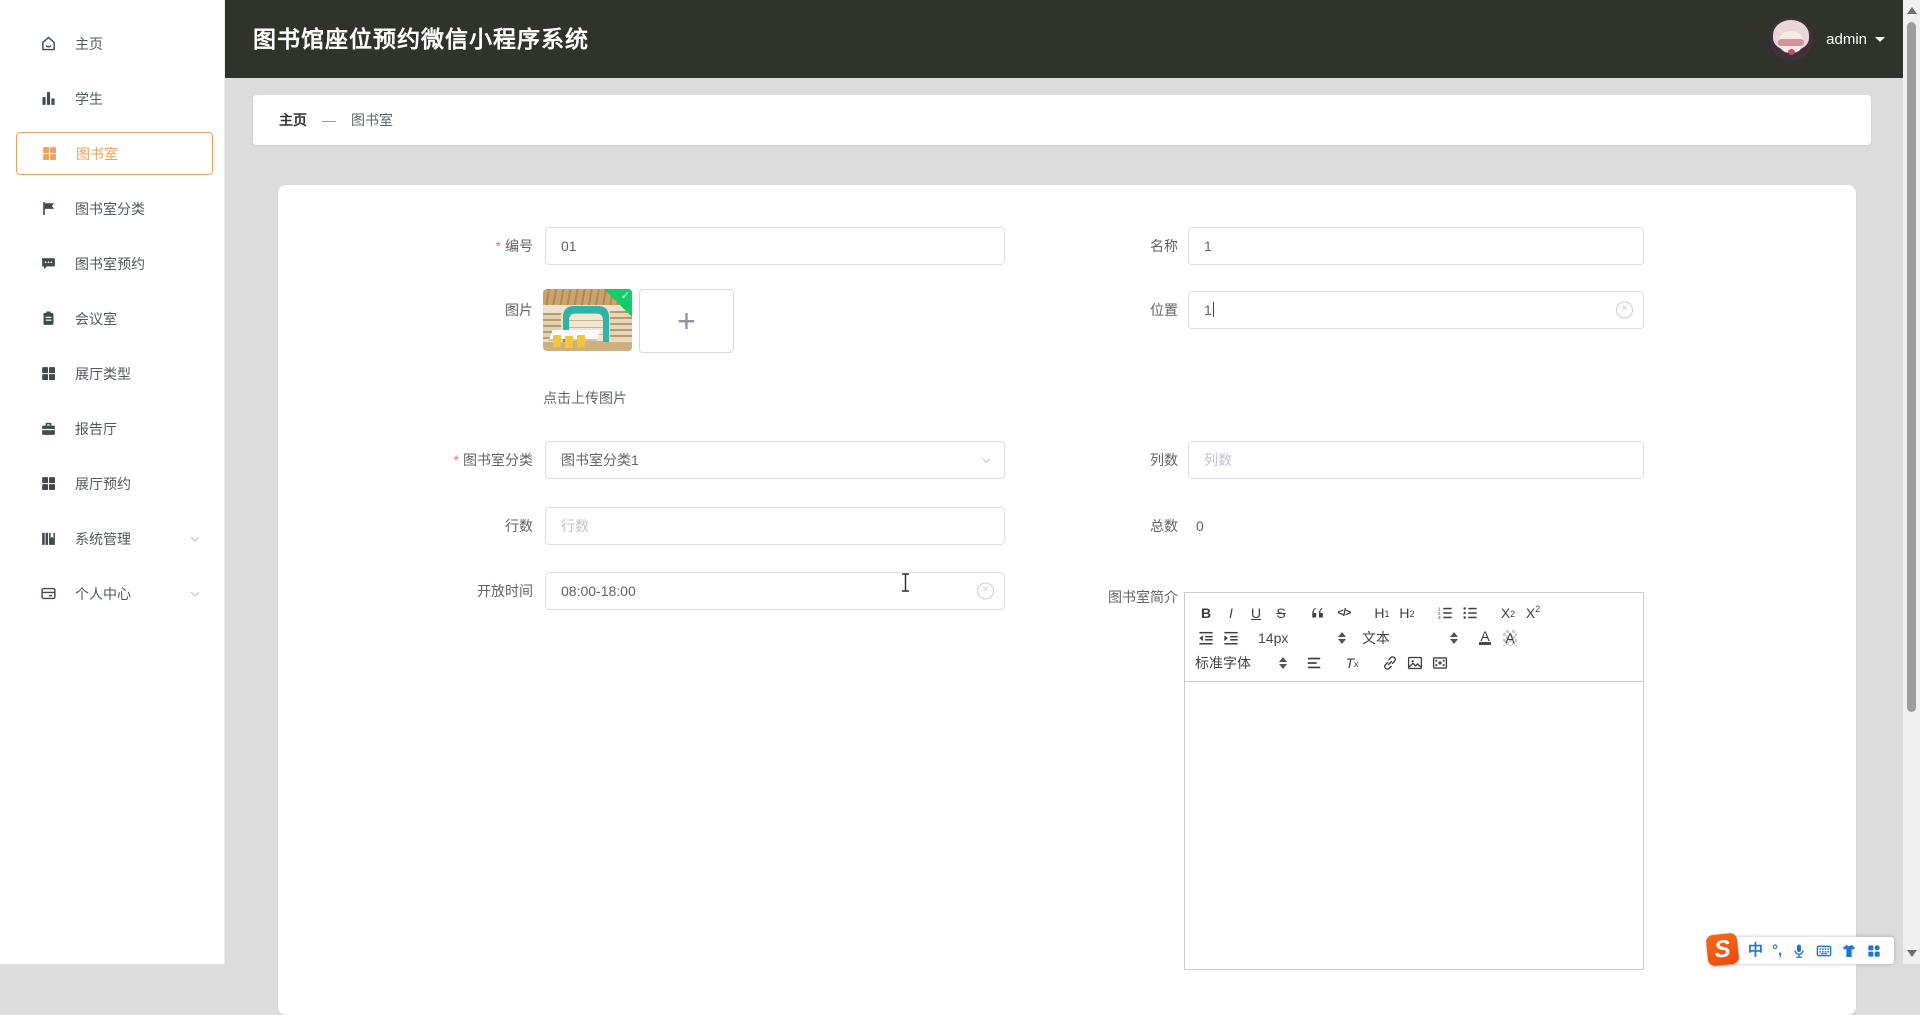  Describe the element at coordinates (1470, 613) in the screenshot. I see `bullet-list-button` at that location.